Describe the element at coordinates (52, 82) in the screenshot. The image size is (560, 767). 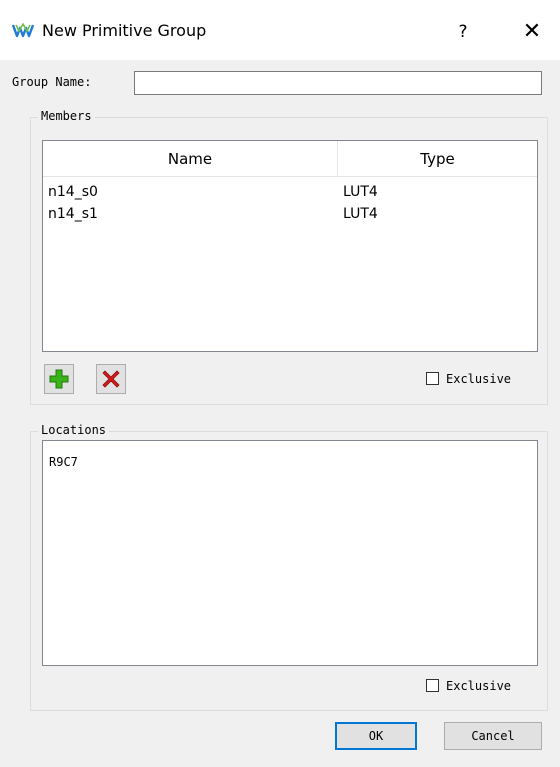
I see `group-name-label: Group Name:` at that location.